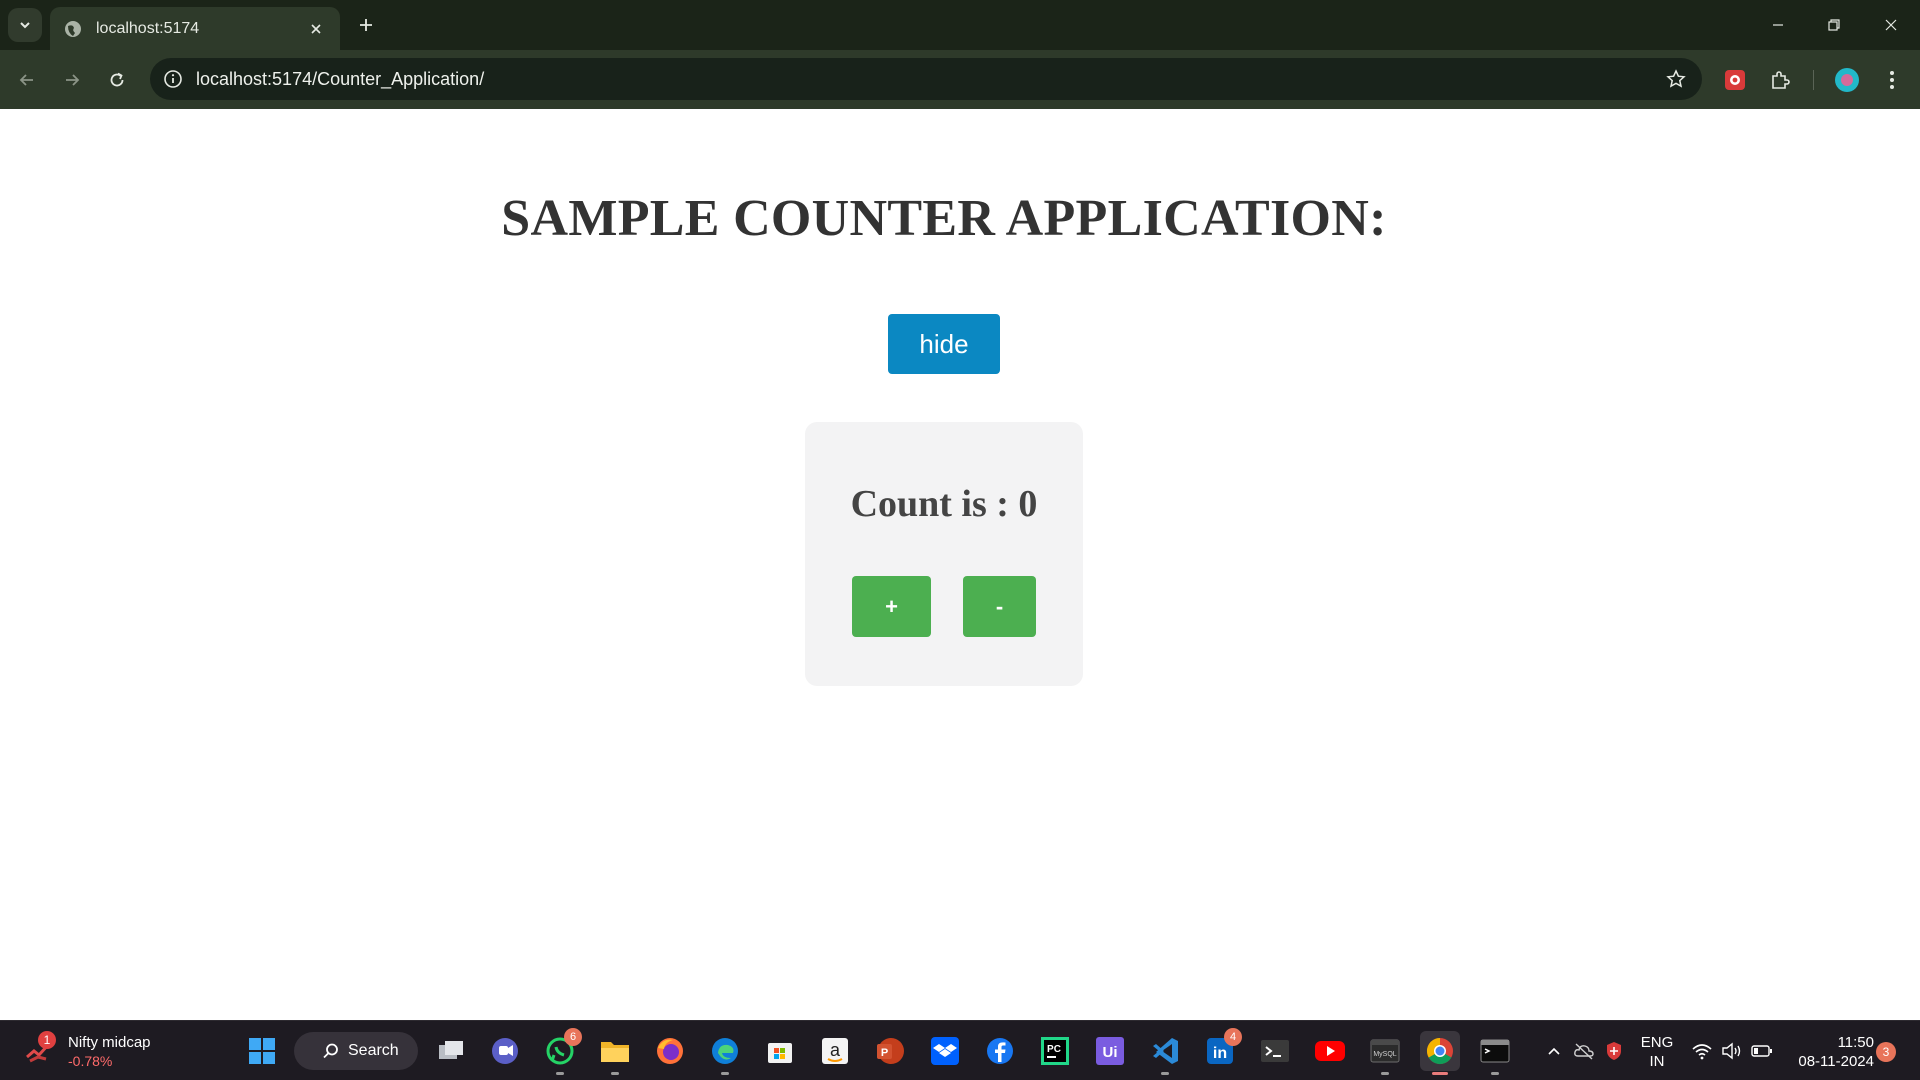 The image size is (1920, 1080). I want to click on arrow-left-icon, so click(26, 80).